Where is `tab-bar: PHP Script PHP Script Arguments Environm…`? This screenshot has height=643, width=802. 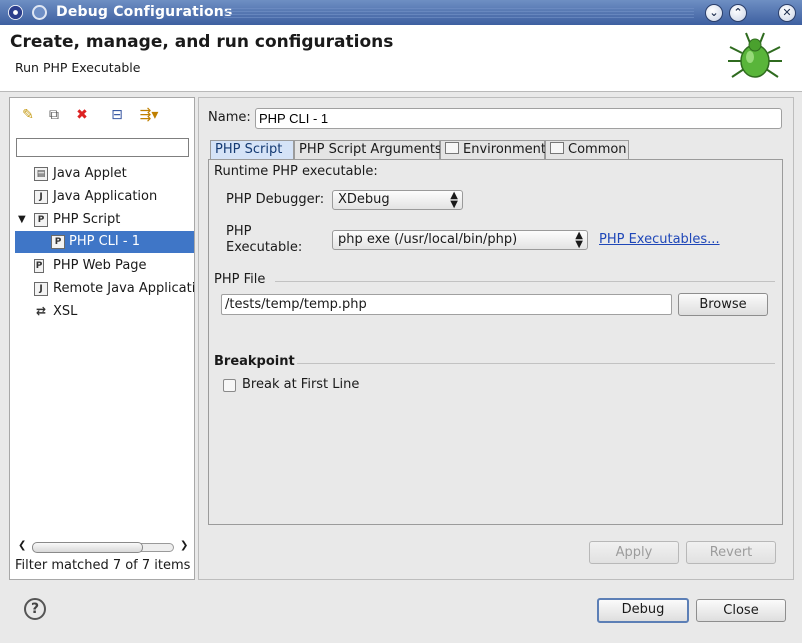
tab-bar: PHP Script PHP Script Arguments Environm… is located at coordinates (496, 150).